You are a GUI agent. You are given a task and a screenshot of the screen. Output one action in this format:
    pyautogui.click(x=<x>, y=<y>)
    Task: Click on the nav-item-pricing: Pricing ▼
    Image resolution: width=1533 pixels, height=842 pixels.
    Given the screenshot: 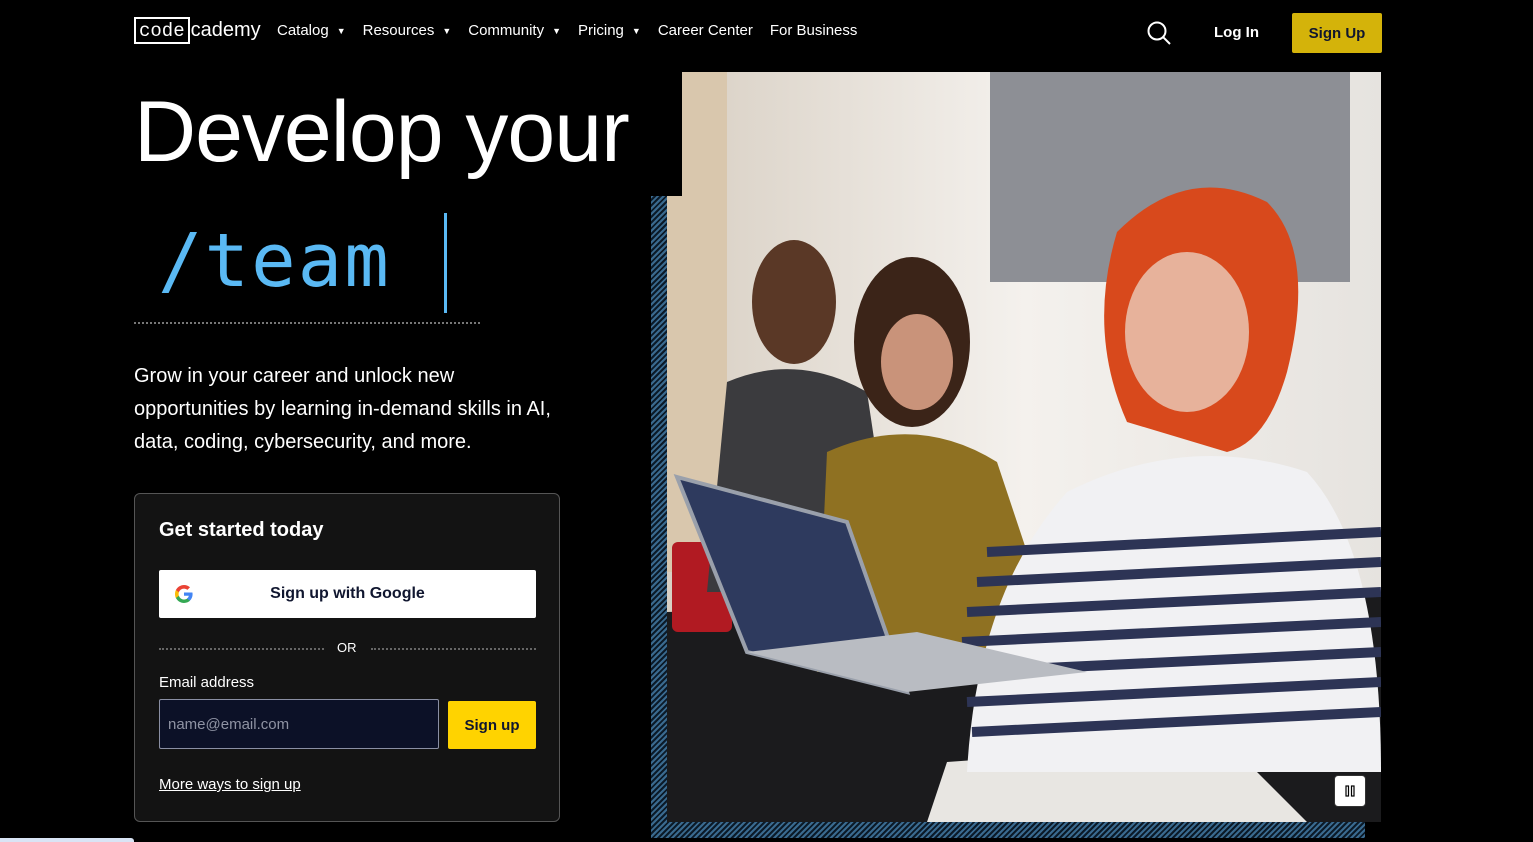 What is the action you would take?
    pyautogui.click(x=609, y=30)
    